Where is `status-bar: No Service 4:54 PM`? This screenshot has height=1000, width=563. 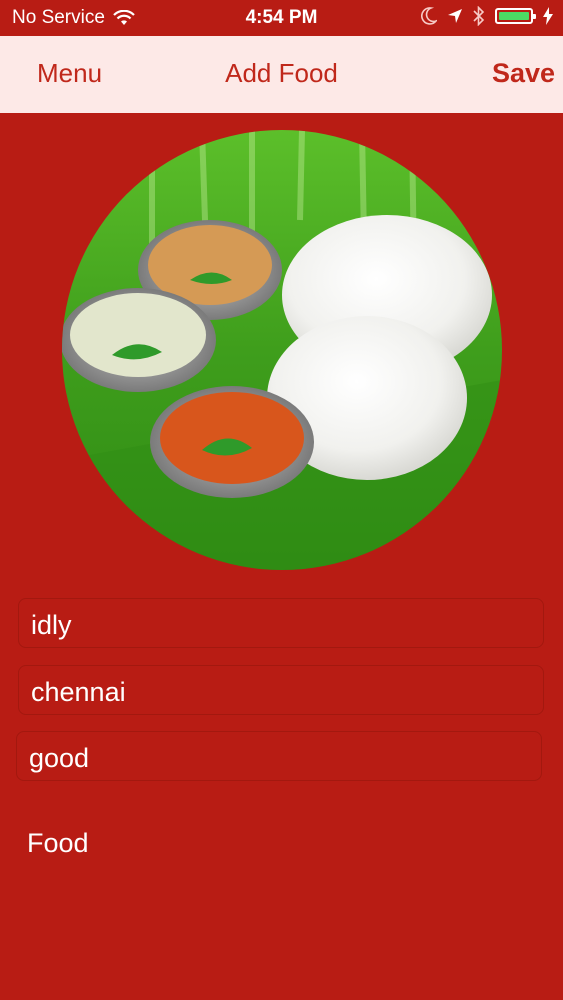
status-bar: No Service 4:54 PM is located at coordinates (281, 18).